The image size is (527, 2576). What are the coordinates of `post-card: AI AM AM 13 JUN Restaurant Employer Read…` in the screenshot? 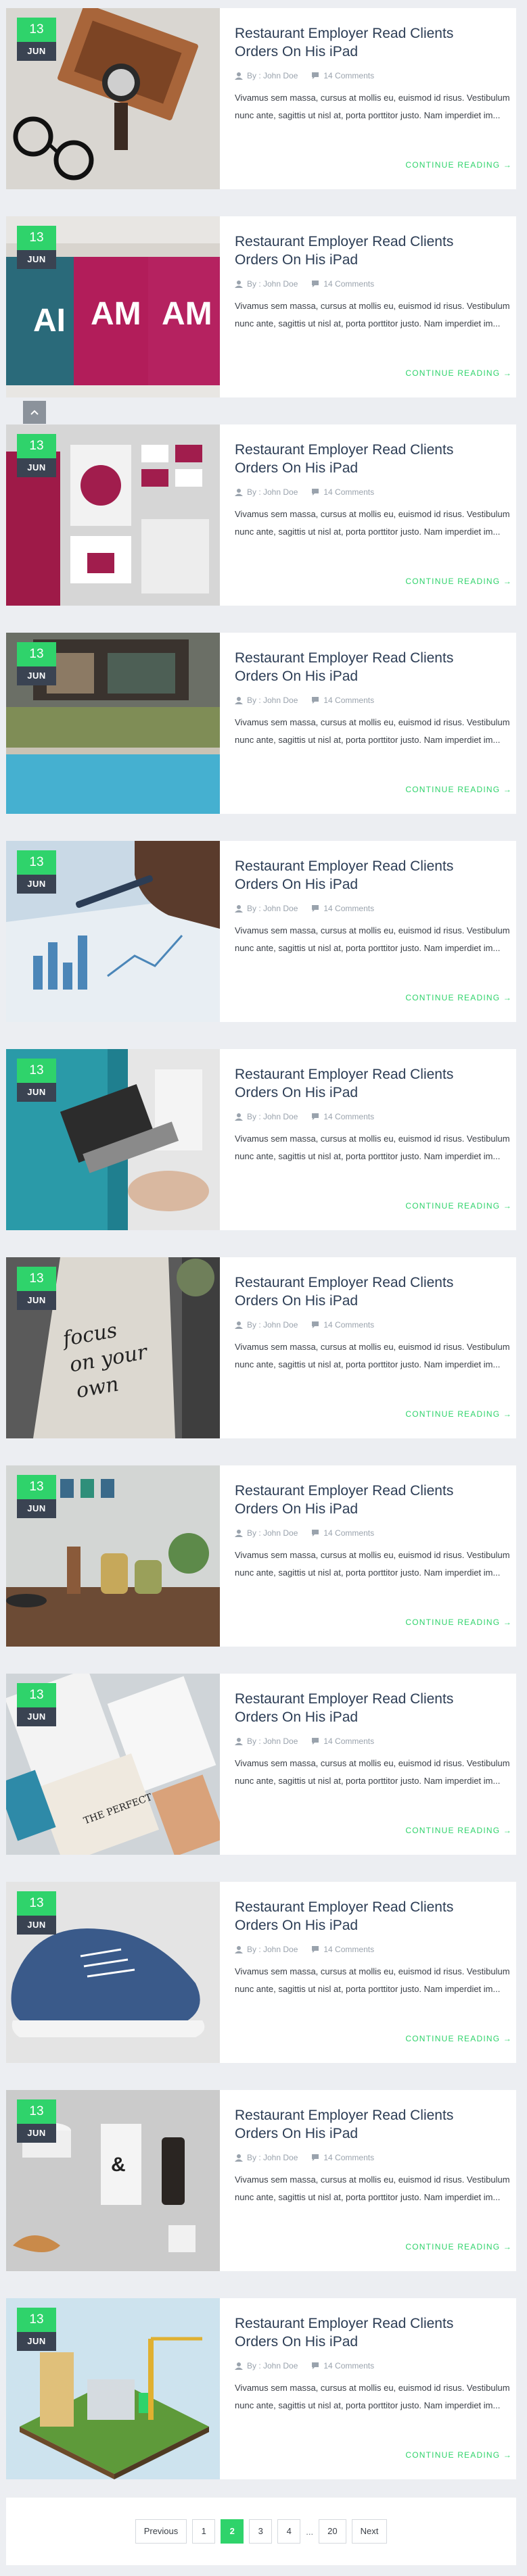 It's located at (261, 306).